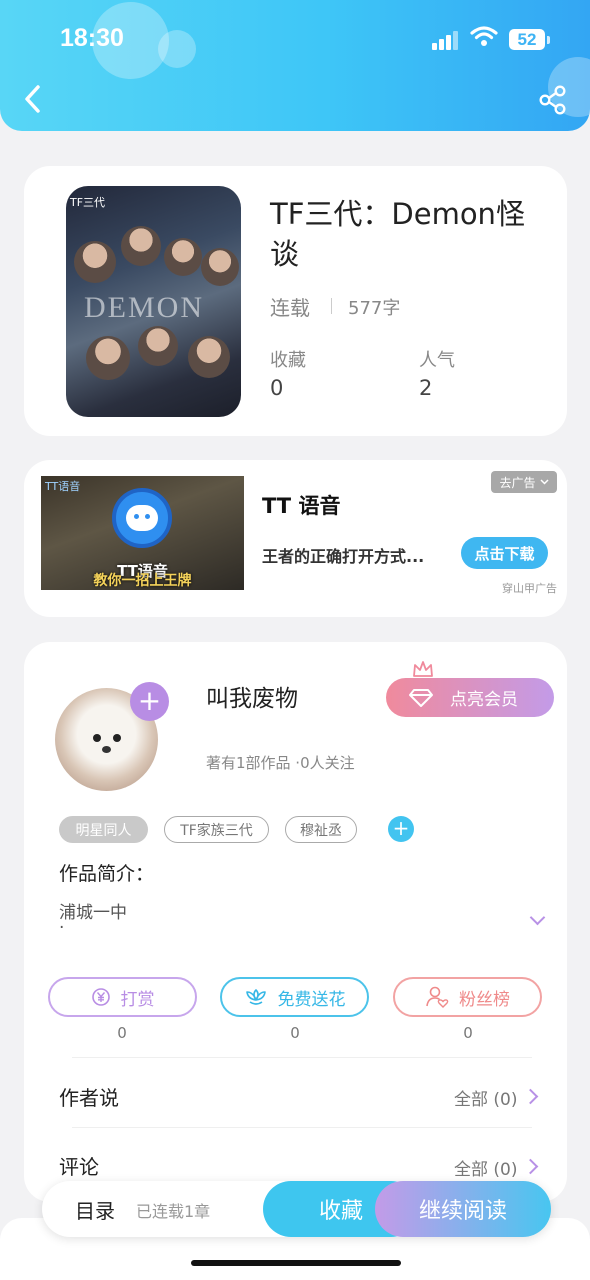 Image resolution: width=590 pixels, height=1280 pixels. I want to click on author-says-label: 作者说, so click(89, 1098).